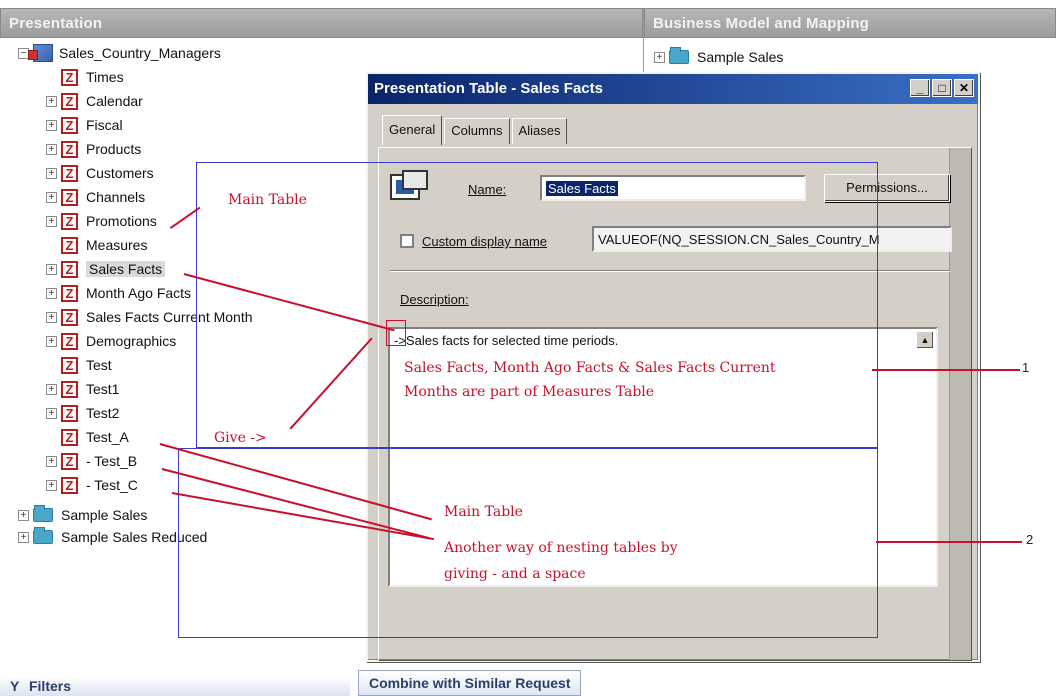  Describe the element at coordinates (84, 125) in the screenshot. I see `tree-item: + Z Fiscal` at that location.